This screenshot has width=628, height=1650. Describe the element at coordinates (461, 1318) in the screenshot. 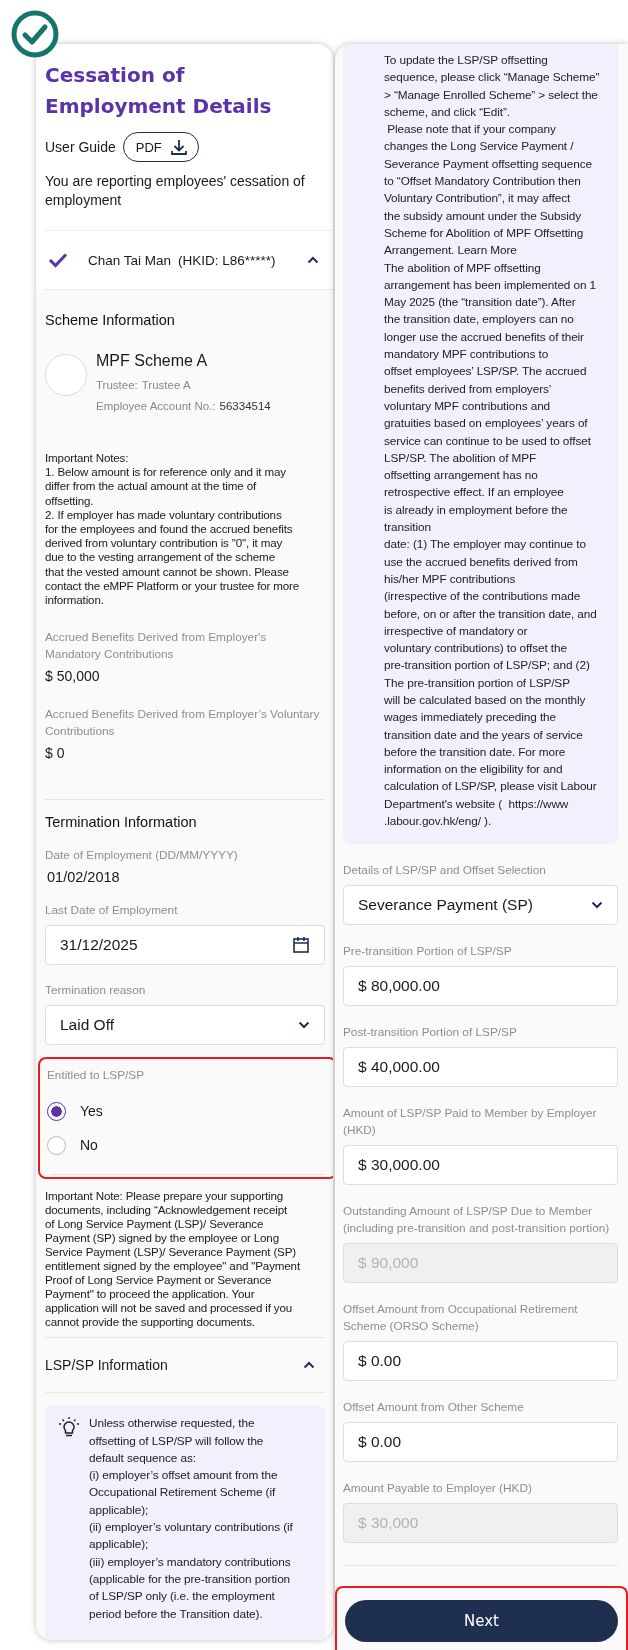

I see `field-label: Offset Amount from Occupational Retirement Scheme (ORSO Scheme)` at that location.